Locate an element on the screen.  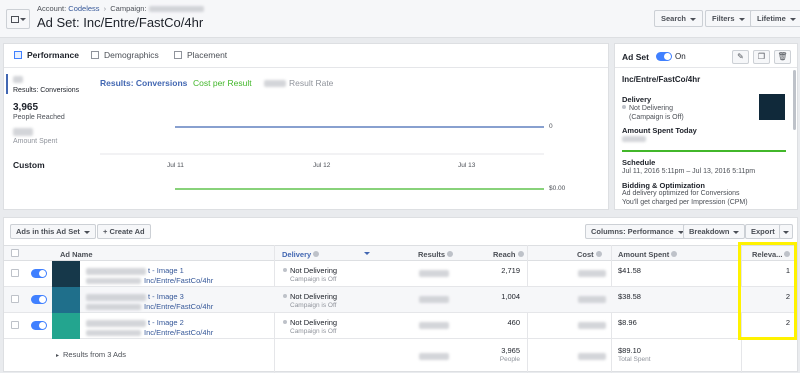
ad-name-link: t - Image 2 is located at coordinates (135, 322).